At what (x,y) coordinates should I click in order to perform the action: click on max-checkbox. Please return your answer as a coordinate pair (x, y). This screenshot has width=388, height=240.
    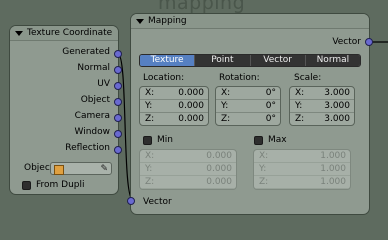
    Looking at the image, I should click on (258, 140).